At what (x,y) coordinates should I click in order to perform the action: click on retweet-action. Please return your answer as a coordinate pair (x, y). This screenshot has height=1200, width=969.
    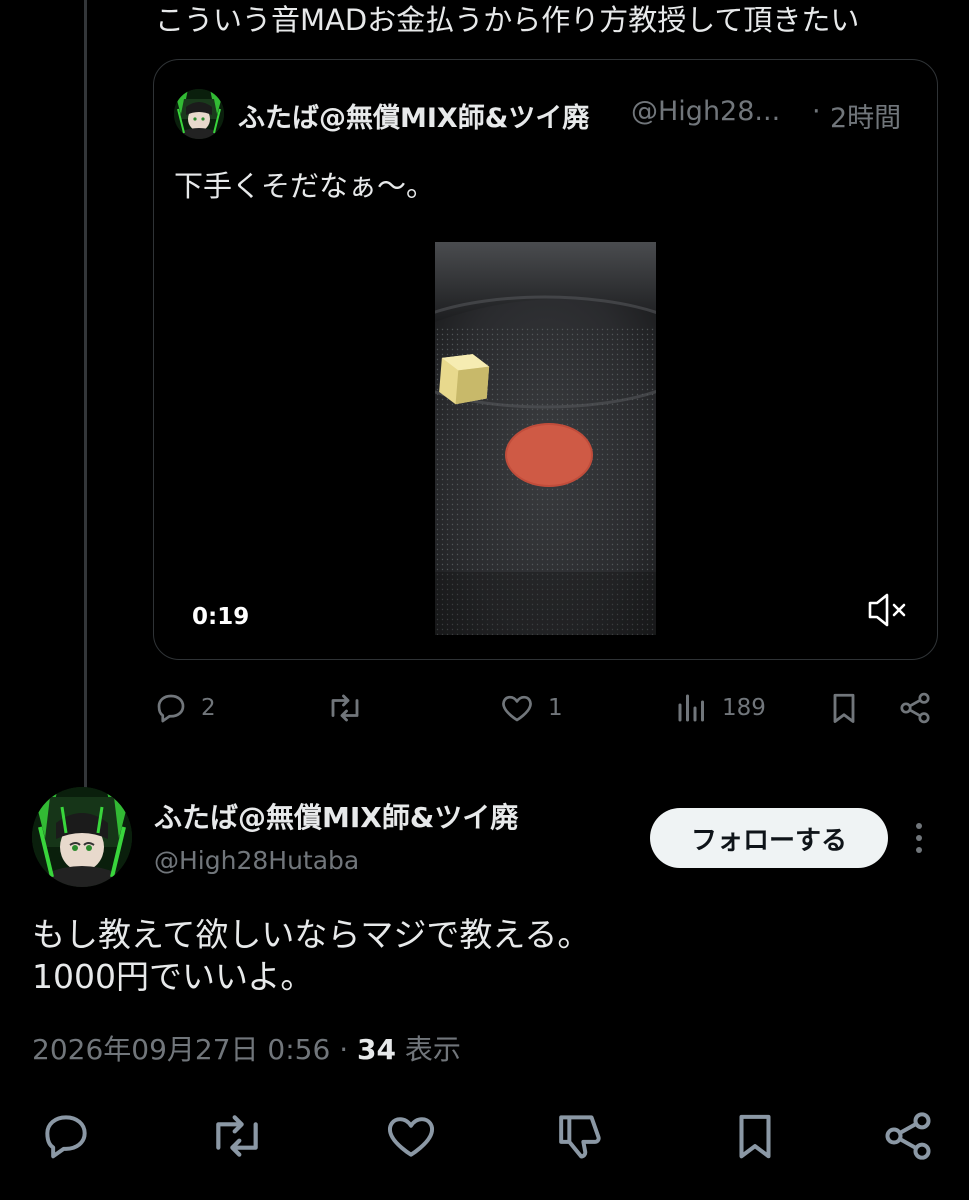
    Looking at the image, I should click on (345, 708).